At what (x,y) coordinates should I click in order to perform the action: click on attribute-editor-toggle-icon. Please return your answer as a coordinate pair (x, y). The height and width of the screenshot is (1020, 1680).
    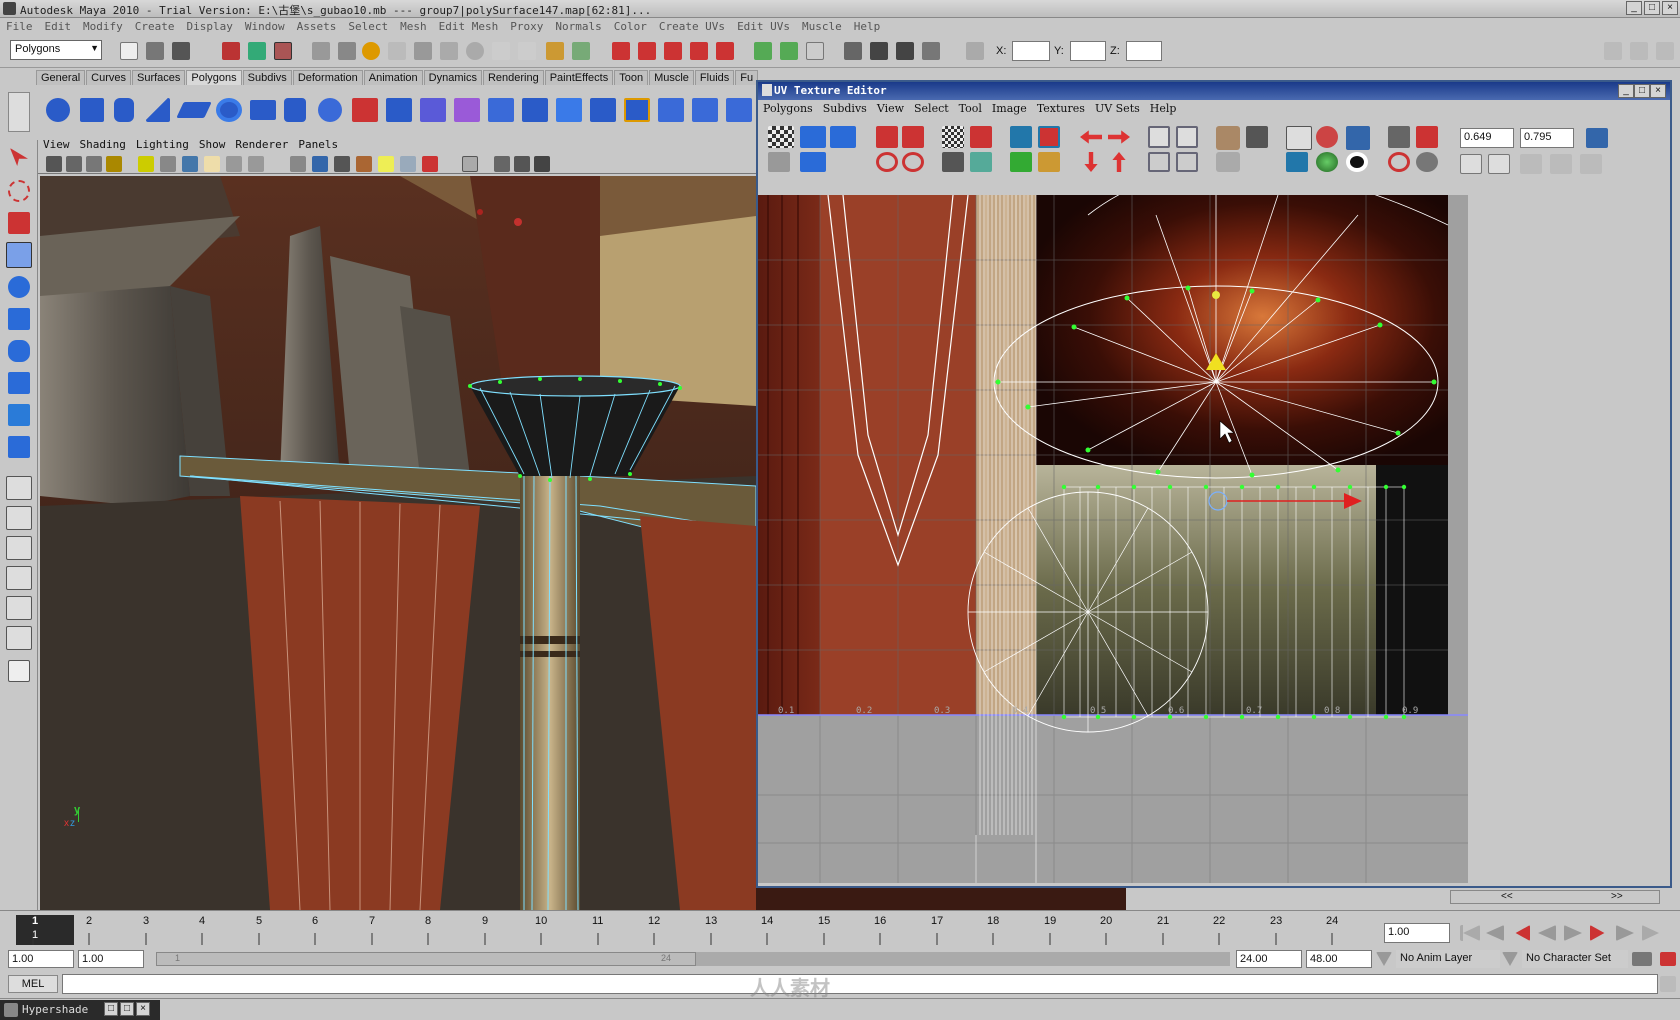
    Looking at the image, I should click on (1613, 51).